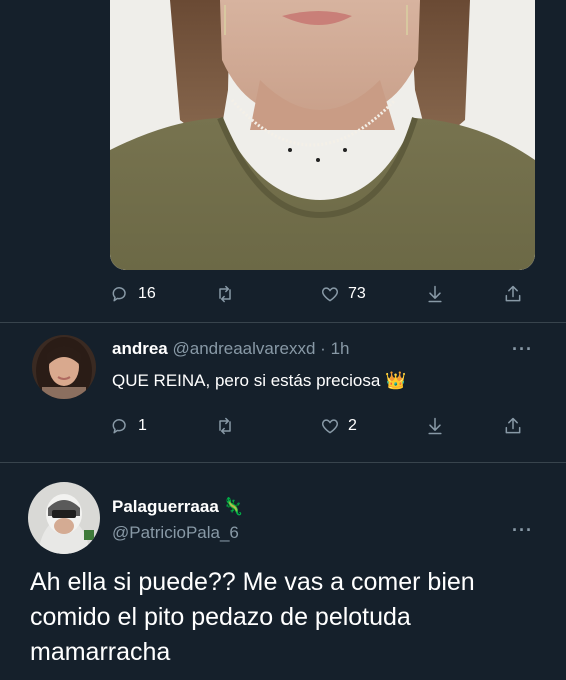  What do you see at coordinates (340, 348) in the screenshot?
I see `timestamp: 1h` at bounding box center [340, 348].